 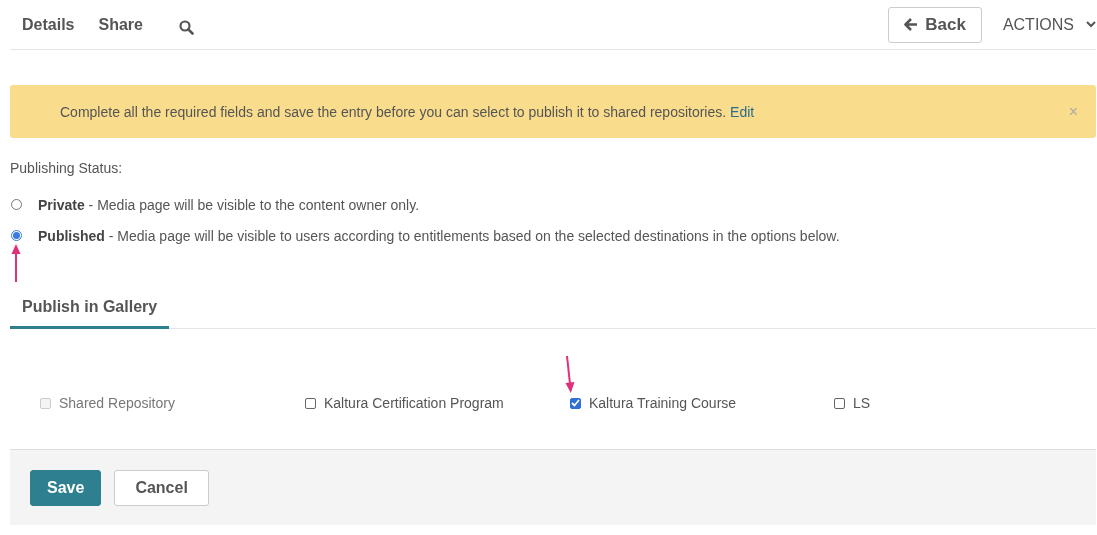 I want to click on back-button: Back, so click(x=935, y=24).